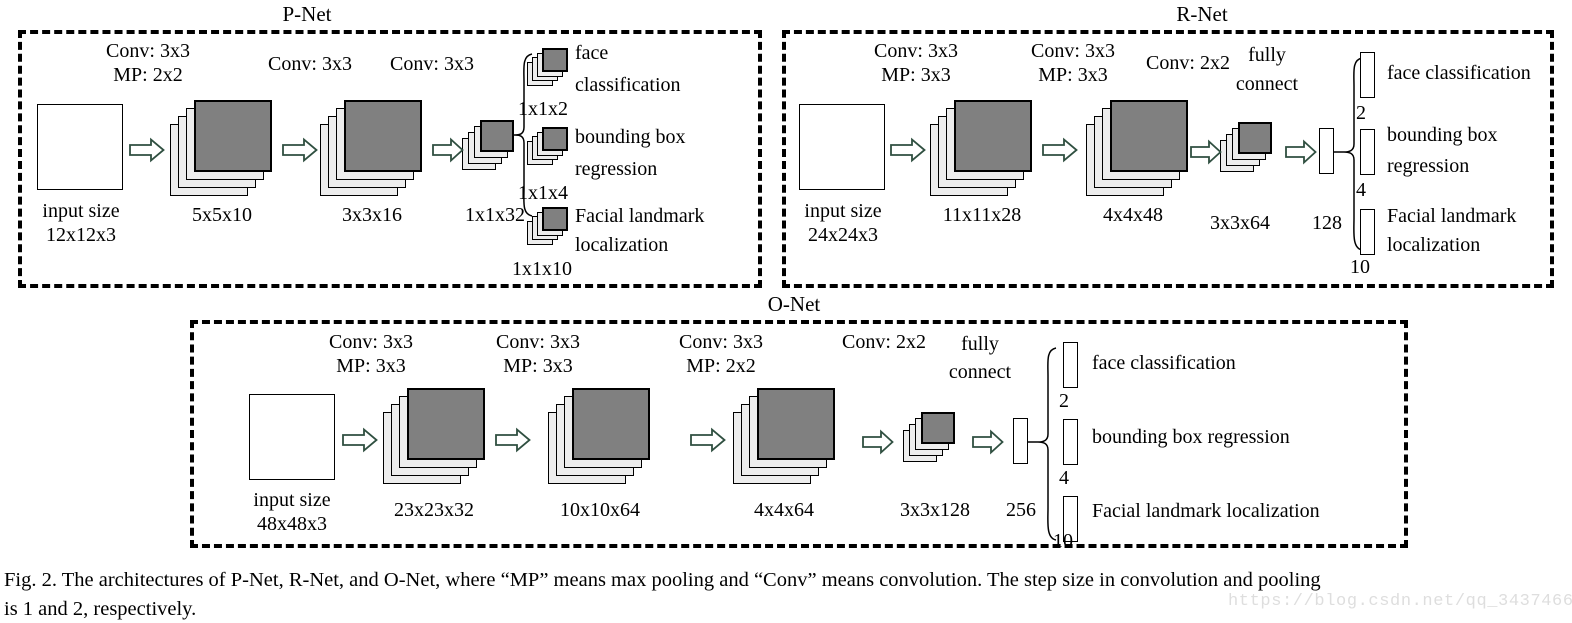 The height and width of the screenshot is (623, 1572). What do you see at coordinates (1361, 113) in the screenshot?
I see `r-net-output-1-size: 2` at bounding box center [1361, 113].